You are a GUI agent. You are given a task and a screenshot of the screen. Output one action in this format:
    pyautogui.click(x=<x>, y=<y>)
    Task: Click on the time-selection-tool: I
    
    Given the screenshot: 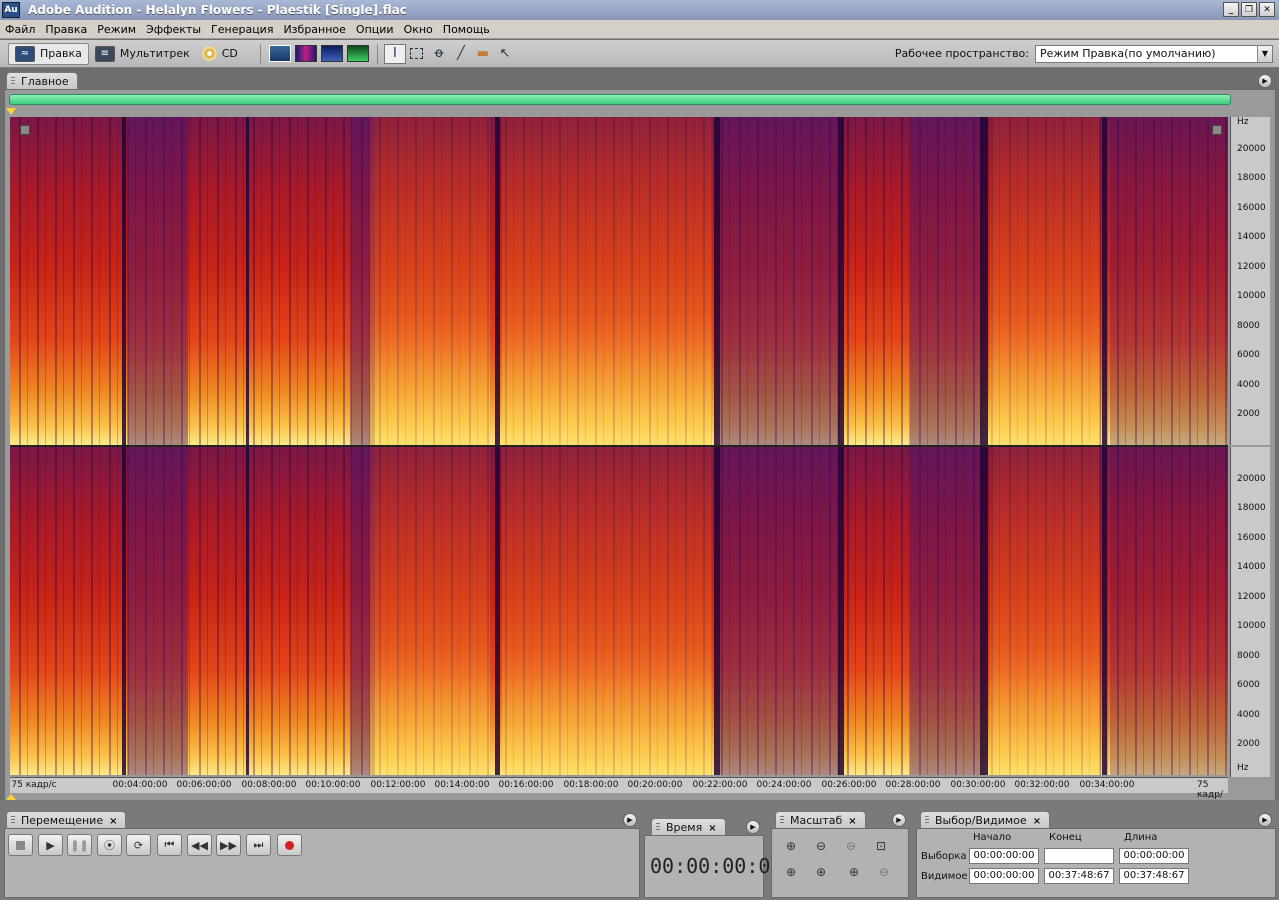 What is the action you would take?
    pyautogui.click(x=394, y=53)
    